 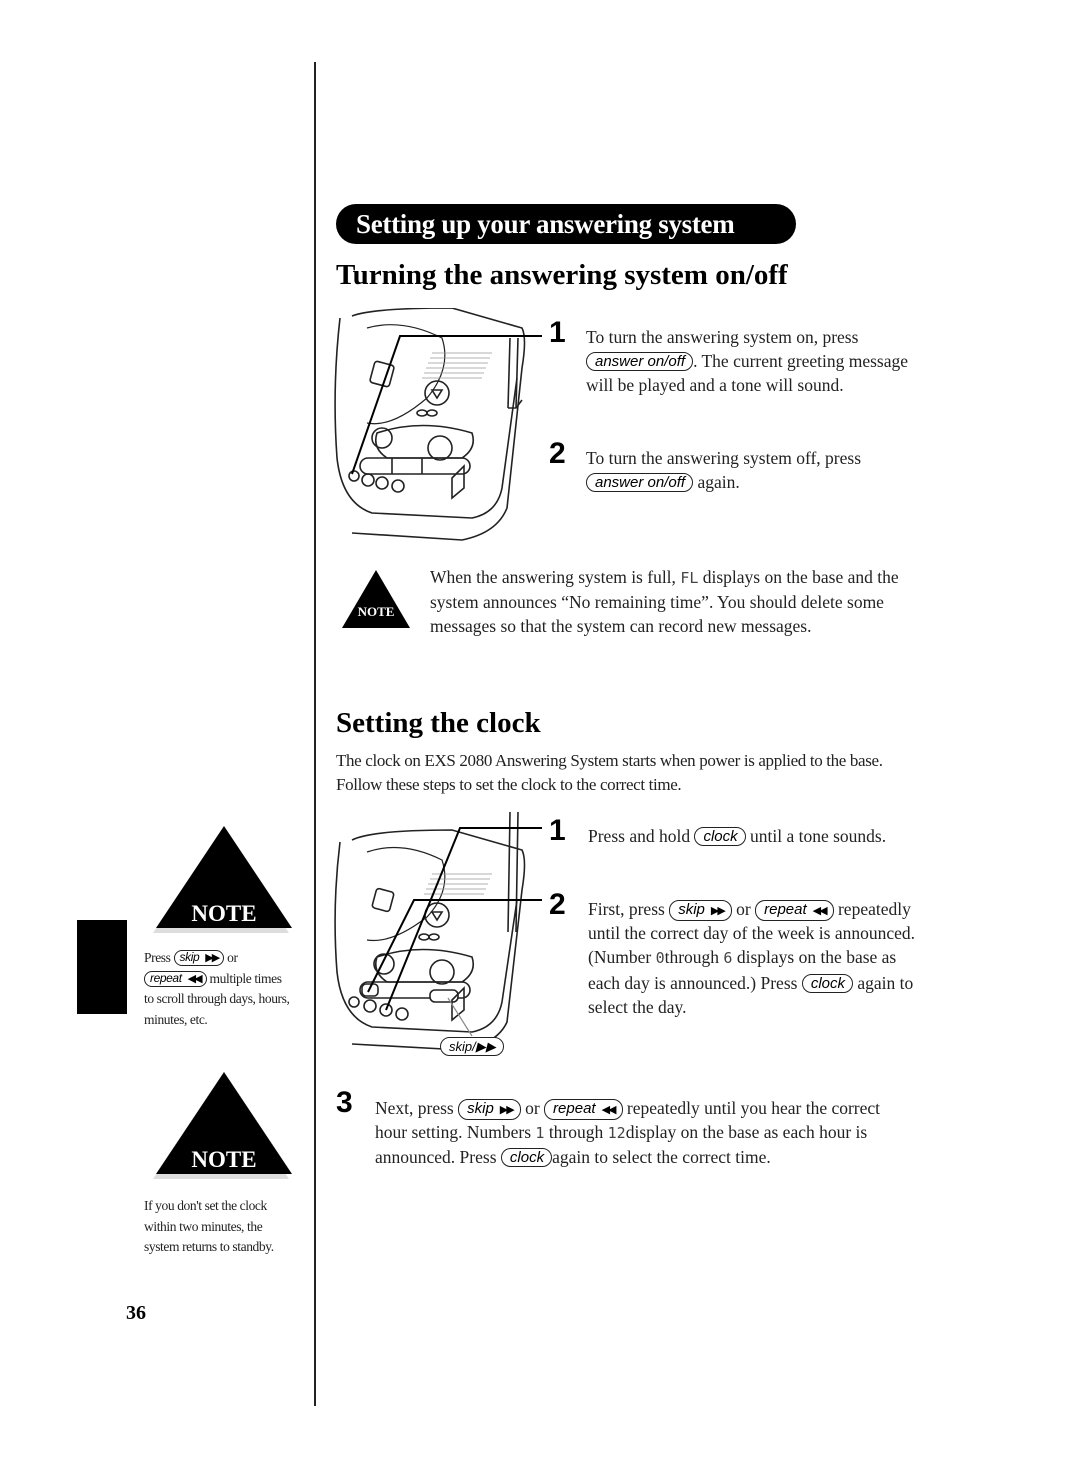 I want to click on lcd-digit: 1, so click(x=540, y=1133).